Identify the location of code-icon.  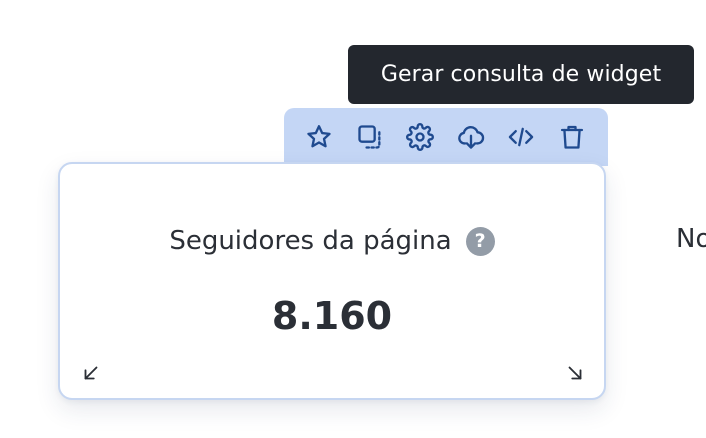
(521, 137).